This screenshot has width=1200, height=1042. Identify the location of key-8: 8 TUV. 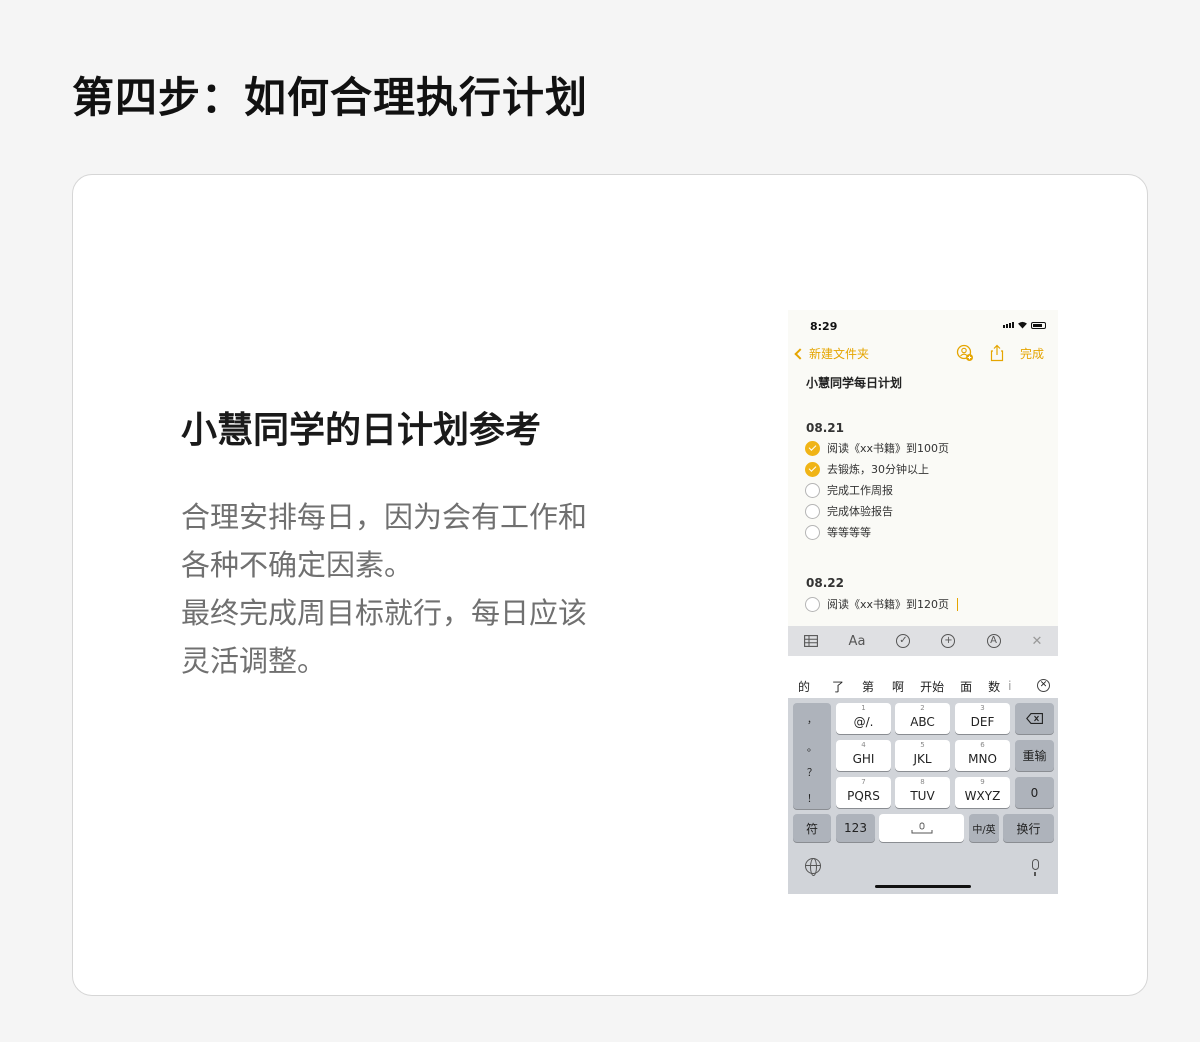
(922, 792).